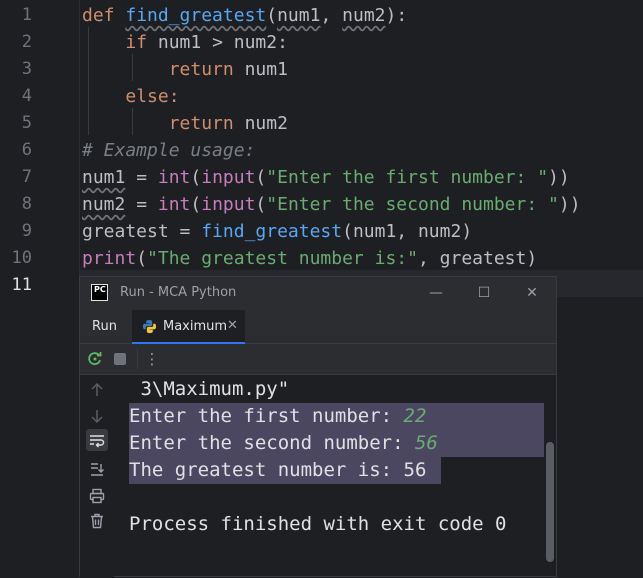 This screenshot has width=643, height=578. Describe the element at coordinates (26, 96) in the screenshot. I see `line-number: 4` at that location.